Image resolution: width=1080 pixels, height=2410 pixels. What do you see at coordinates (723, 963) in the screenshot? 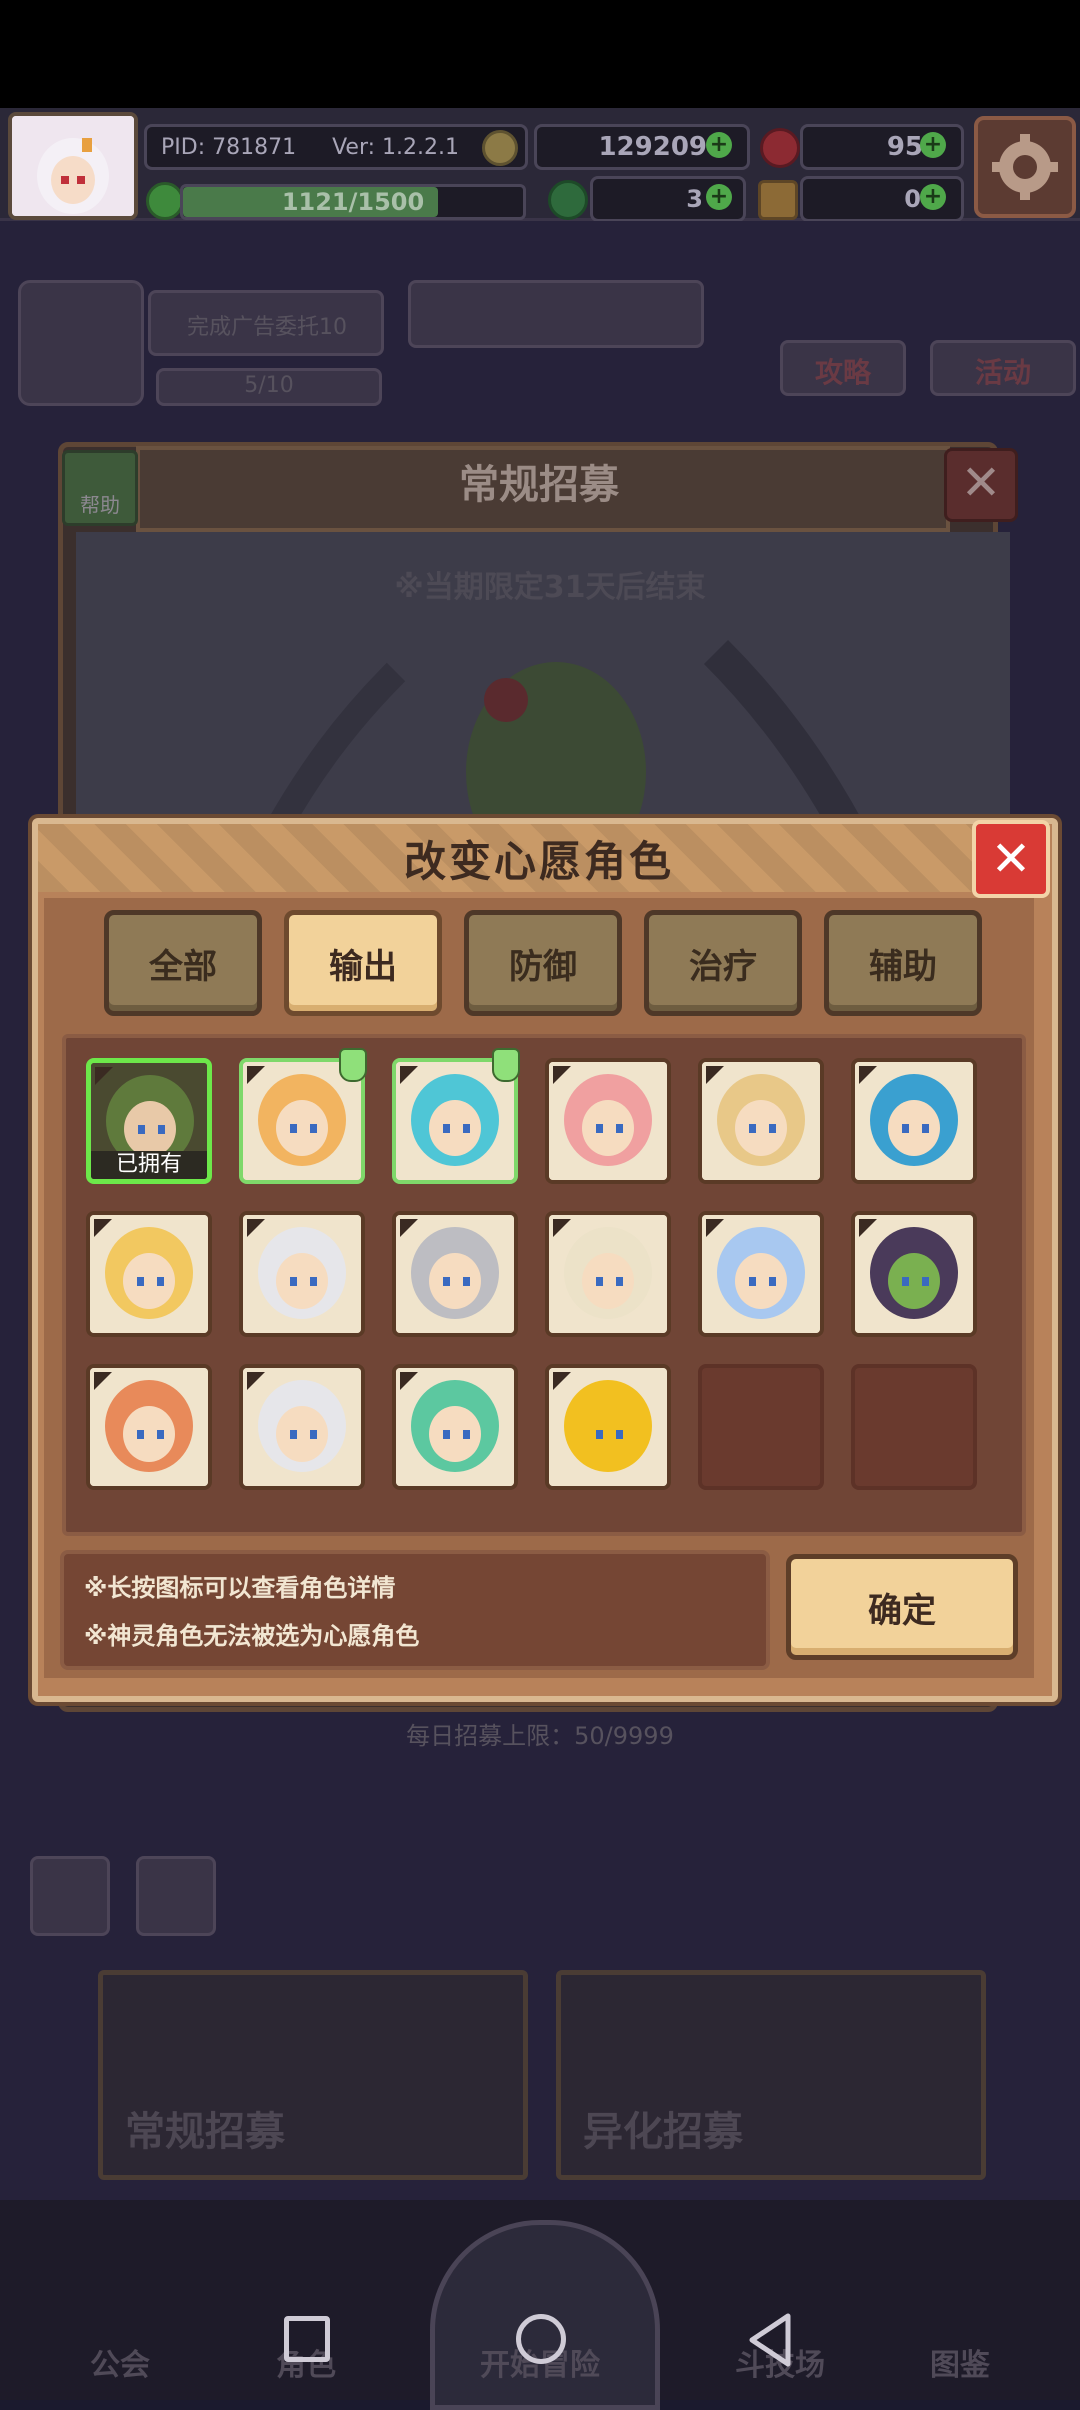
I see `tab-healing: 治疗` at bounding box center [723, 963].